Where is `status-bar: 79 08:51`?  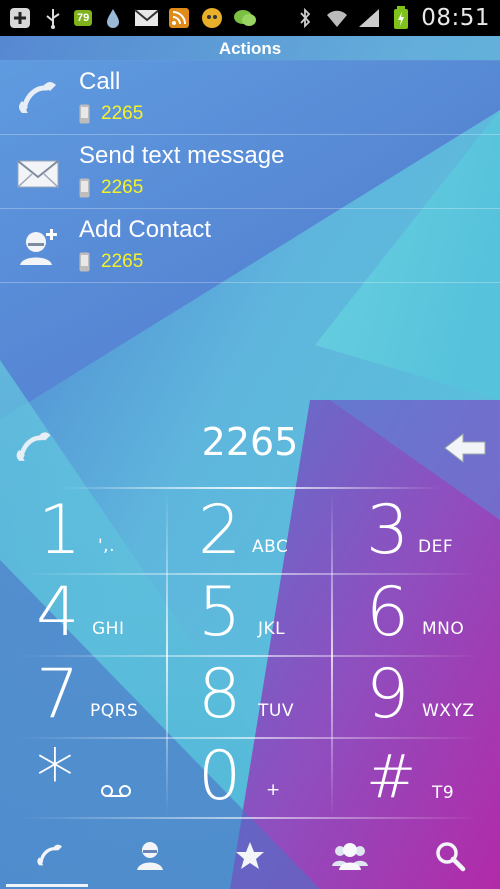 status-bar: 79 08:51 is located at coordinates (250, 18).